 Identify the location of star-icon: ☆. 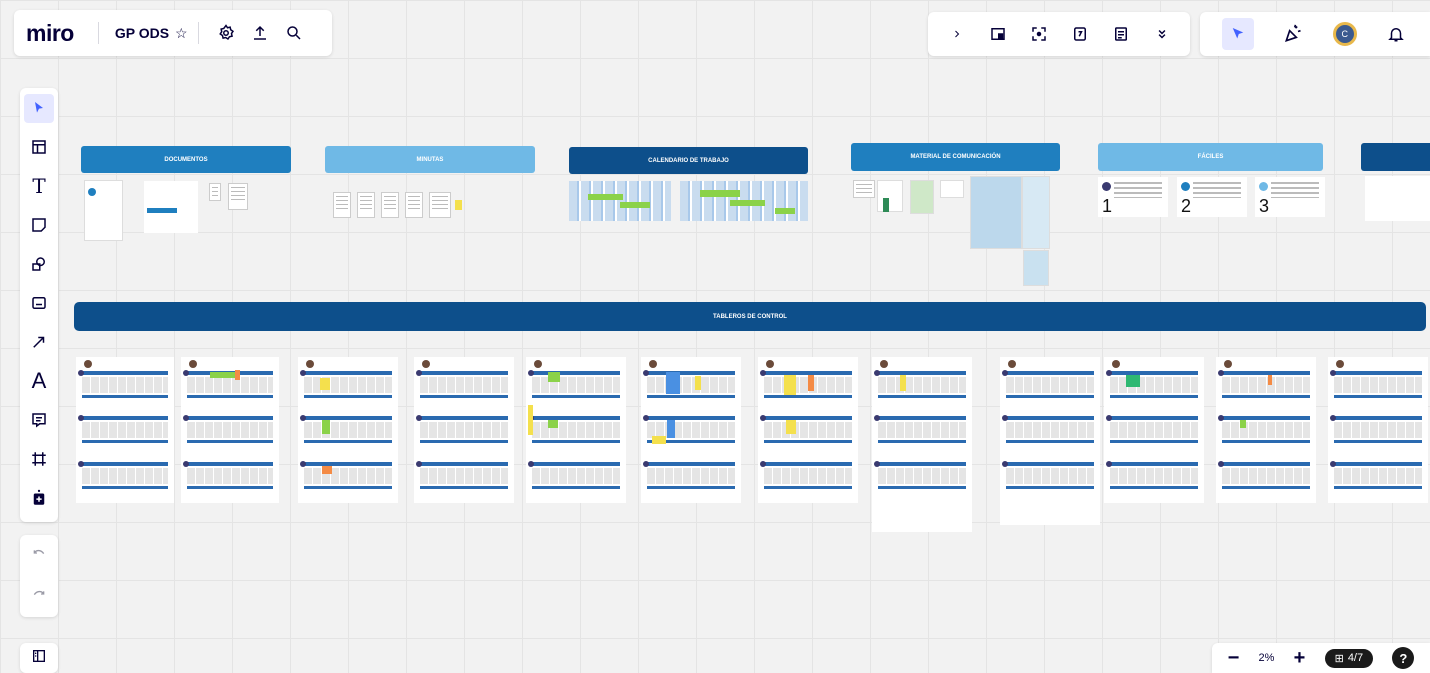
(181, 33).